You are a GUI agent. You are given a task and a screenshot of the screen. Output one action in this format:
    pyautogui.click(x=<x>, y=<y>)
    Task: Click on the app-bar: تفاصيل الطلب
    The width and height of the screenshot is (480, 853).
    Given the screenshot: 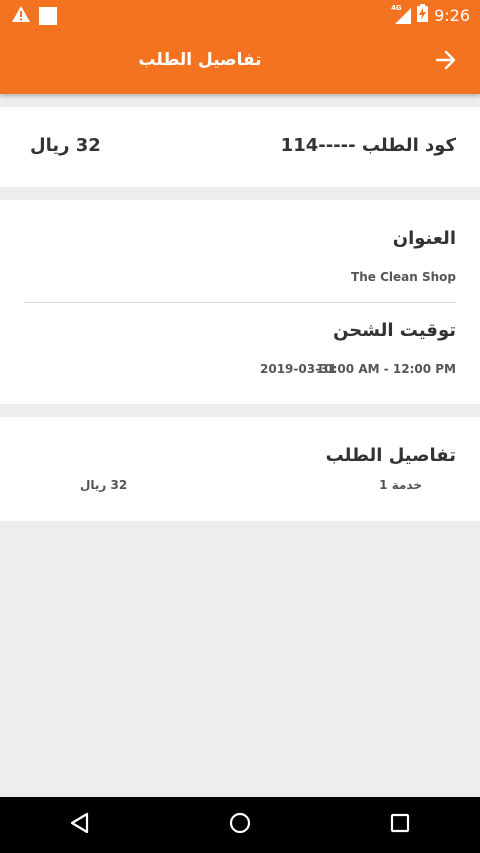 What is the action you would take?
    pyautogui.click(x=240, y=62)
    